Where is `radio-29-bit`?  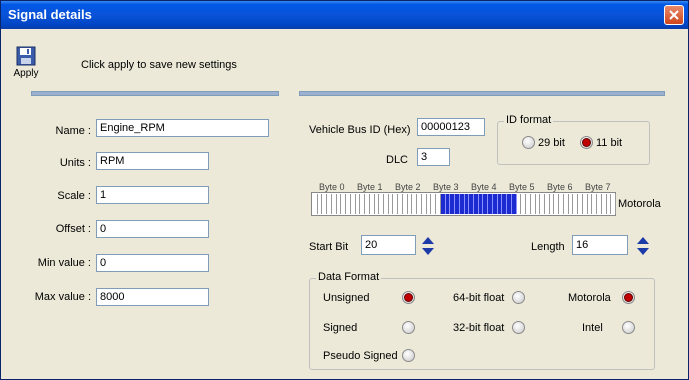
radio-29-bit is located at coordinates (528, 142).